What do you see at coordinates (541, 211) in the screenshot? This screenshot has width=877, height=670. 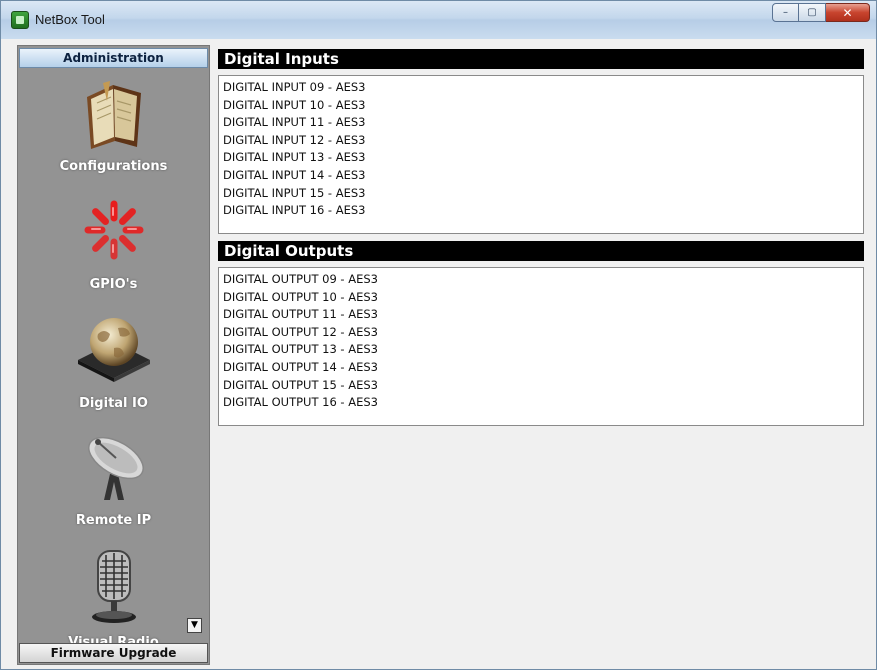 I see `list-item: DIGITAL INPUT 16 - AES3` at bounding box center [541, 211].